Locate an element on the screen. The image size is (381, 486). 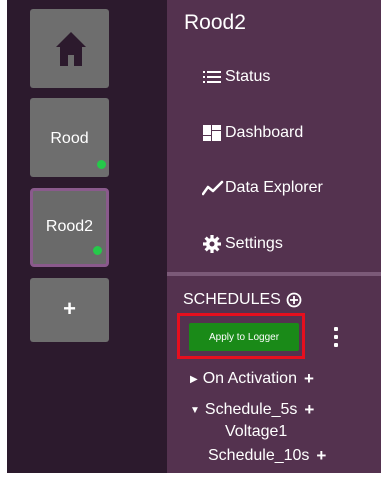
section-divider is located at coordinates (274, 274).